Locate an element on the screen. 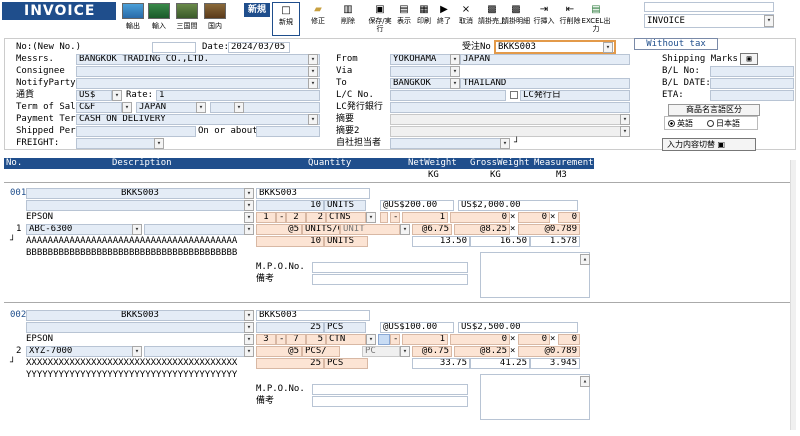 The width and height of the screenshot is (800, 436). via-dropdown-icon: ▾ is located at coordinates (455, 71).